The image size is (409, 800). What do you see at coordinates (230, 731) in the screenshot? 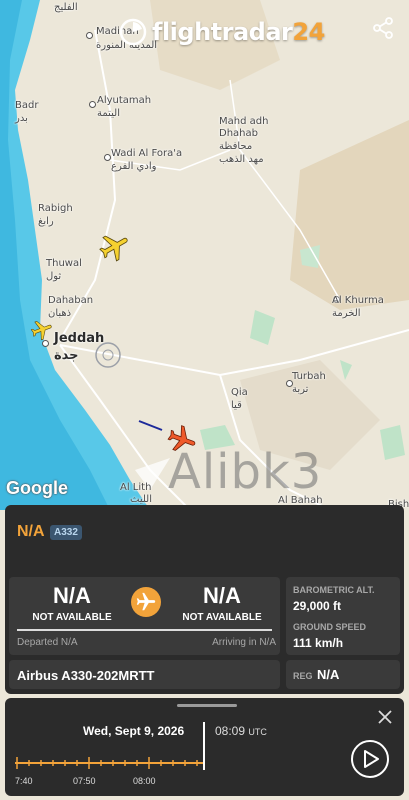
I see `playback-time-value: 08:09` at bounding box center [230, 731].